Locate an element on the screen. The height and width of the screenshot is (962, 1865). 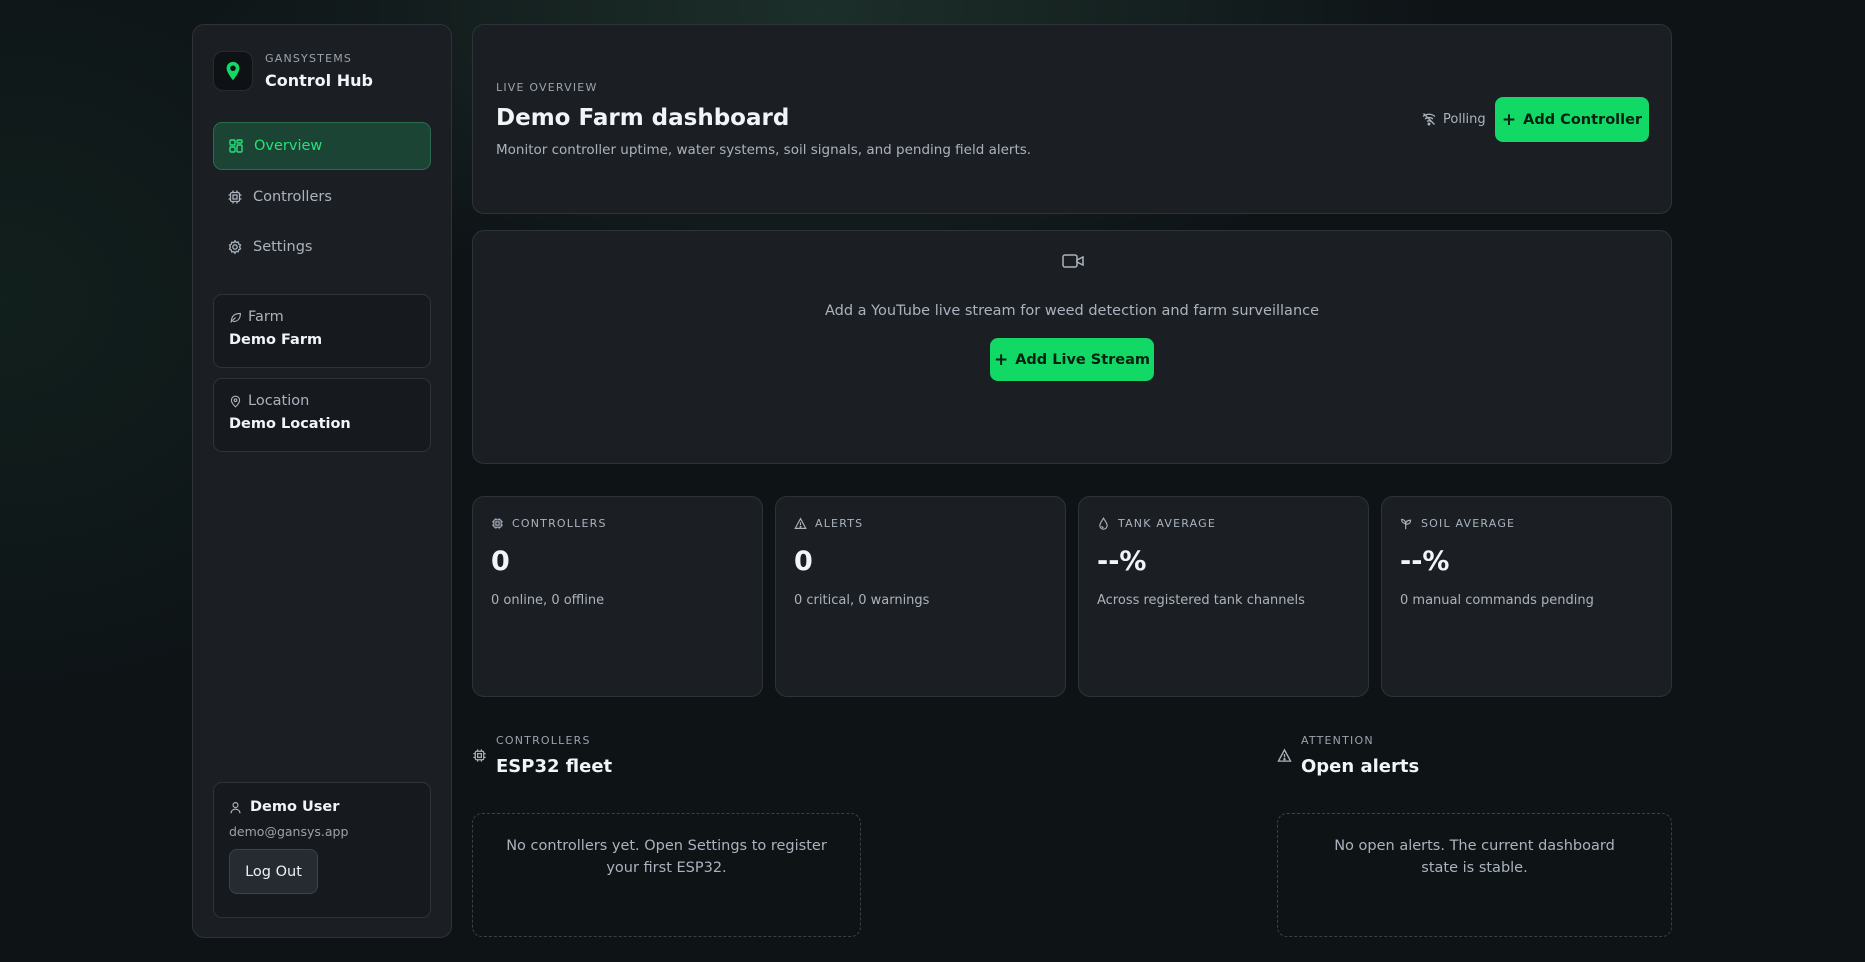
polling-indicator: Polling is located at coordinates (1453, 119).